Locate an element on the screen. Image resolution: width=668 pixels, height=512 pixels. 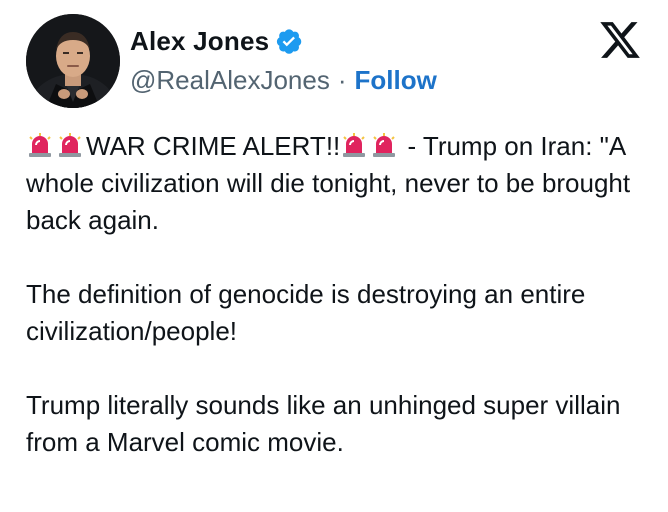
author-display-name: Alex Jones is located at coordinates (199, 41).